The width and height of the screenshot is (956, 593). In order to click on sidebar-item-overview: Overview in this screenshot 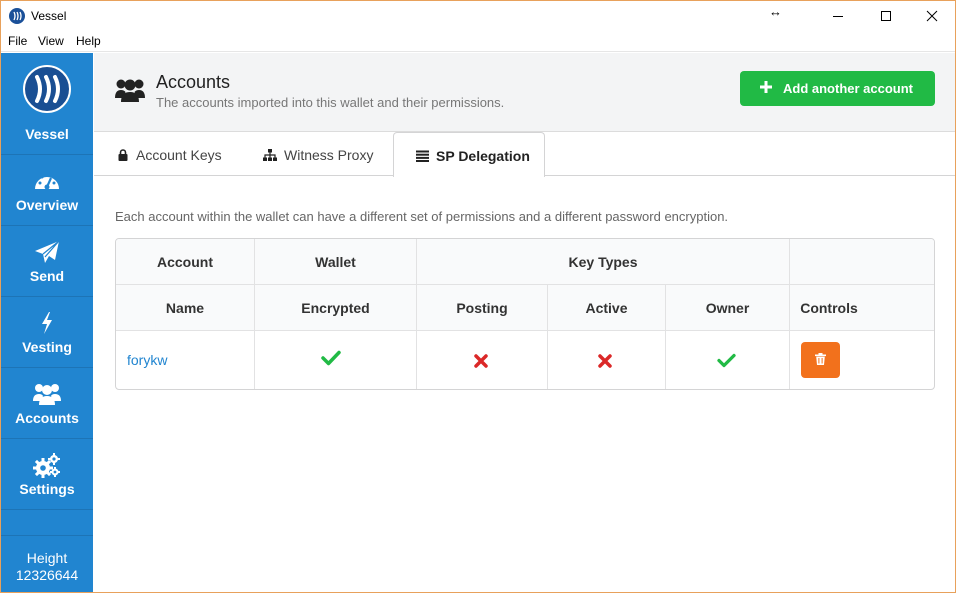, I will do `click(47, 190)`.